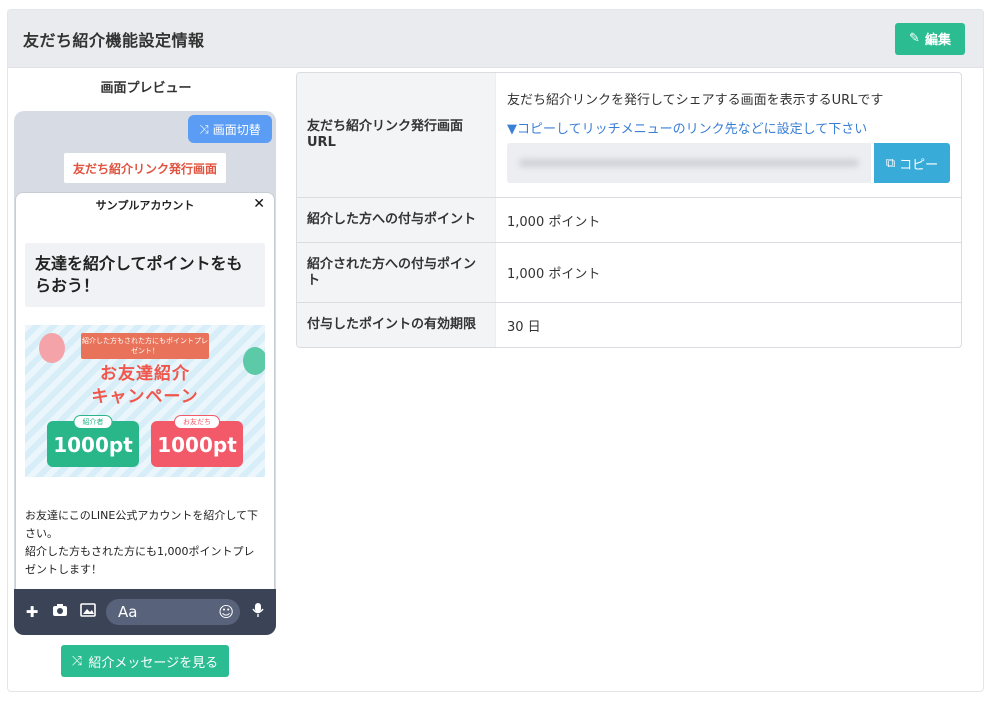 The width and height of the screenshot is (1000, 703). Describe the element at coordinates (173, 612) in the screenshot. I see `chat-input: Aa ☺` at that location.